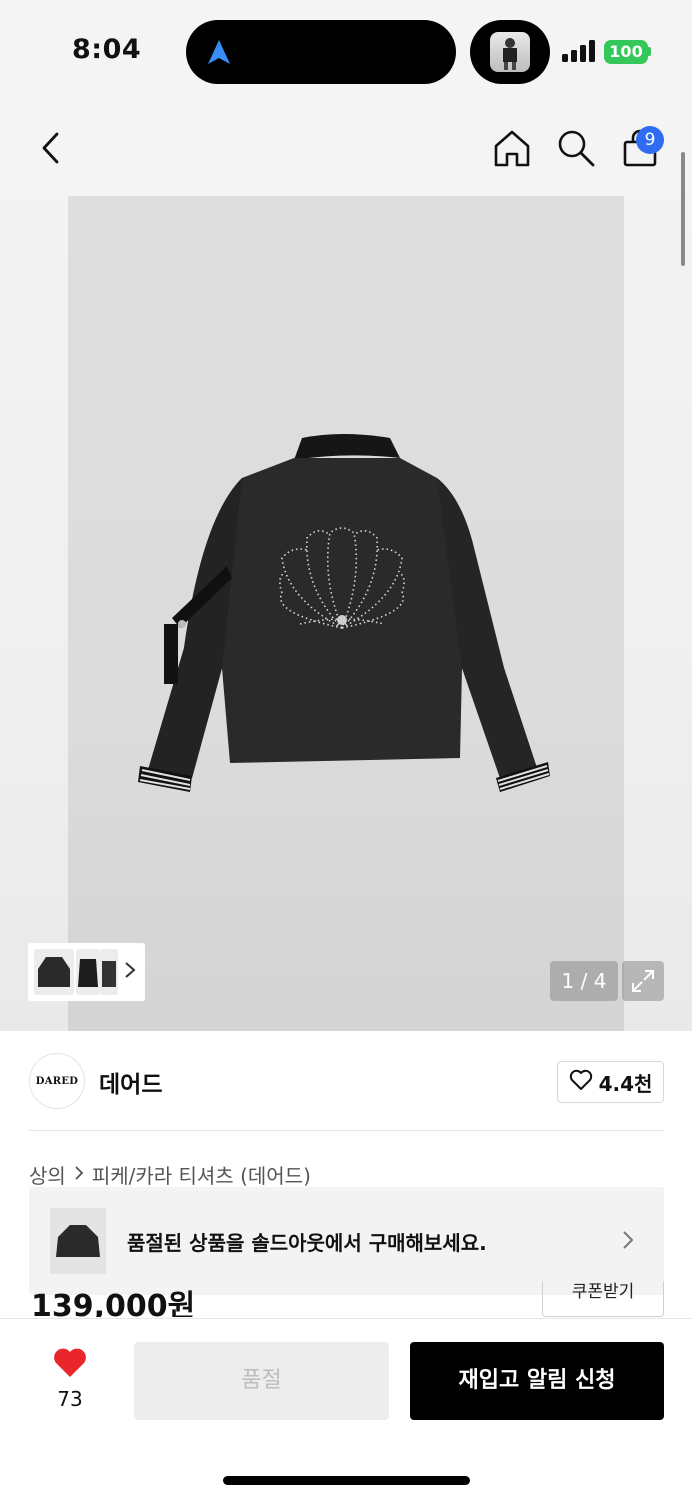  Describe the element at coordinates (107, 49) in the screenshot. I see `status-time: 8:04` at that location.